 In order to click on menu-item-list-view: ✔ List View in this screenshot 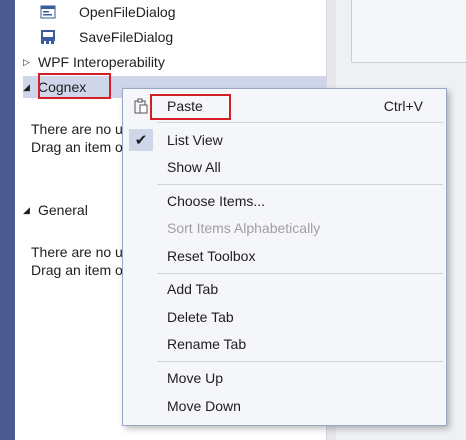, I will do `click(284, 140)`.